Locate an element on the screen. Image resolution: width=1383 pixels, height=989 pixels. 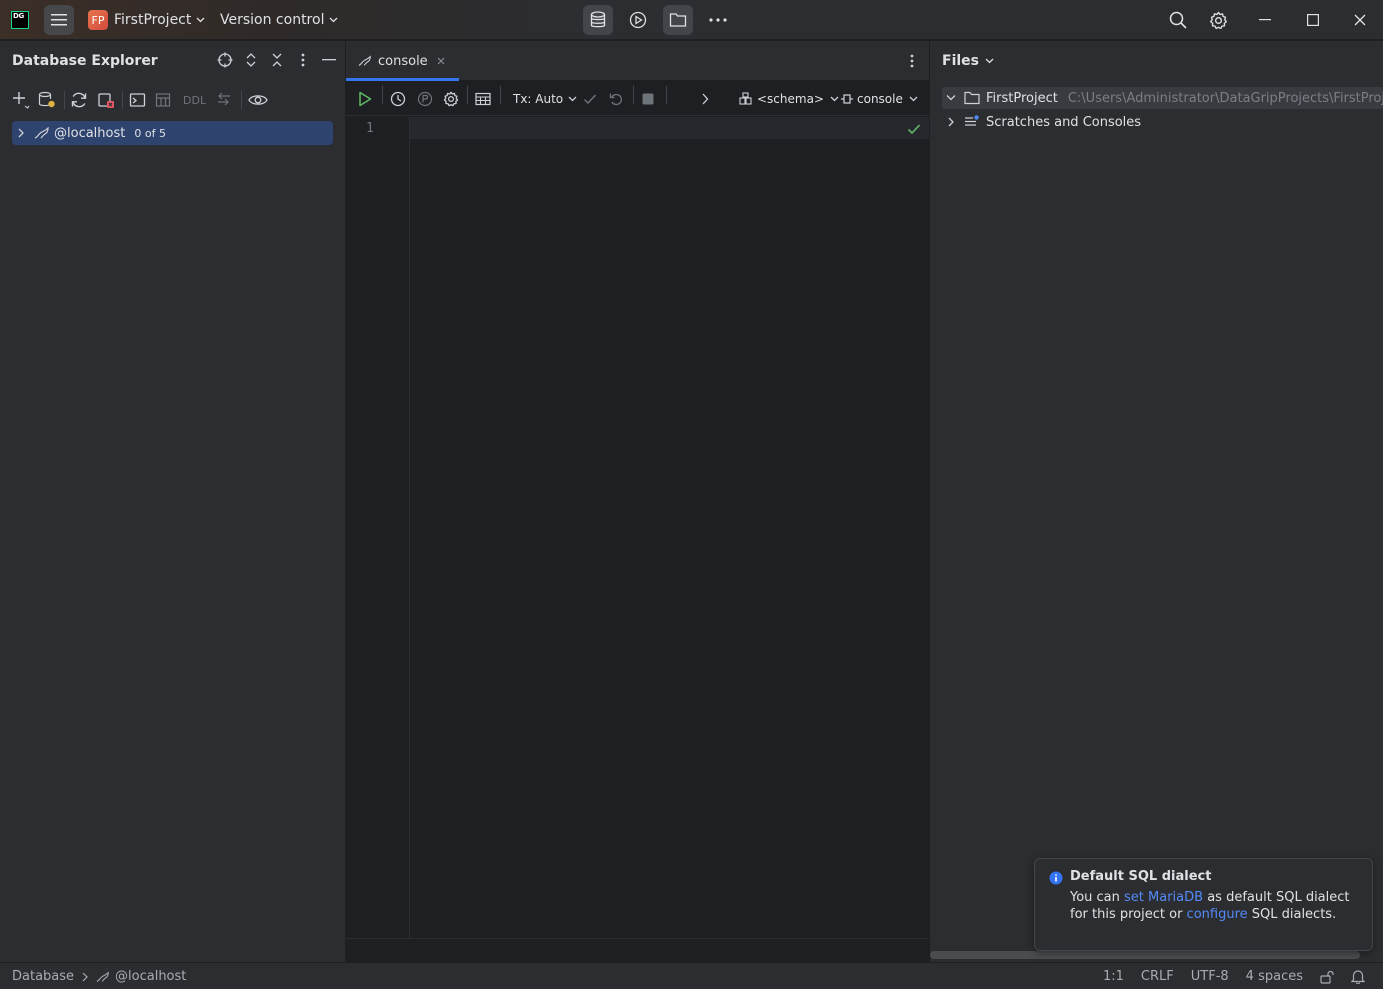
collapse-all-button is located at coordinates (277, 60).